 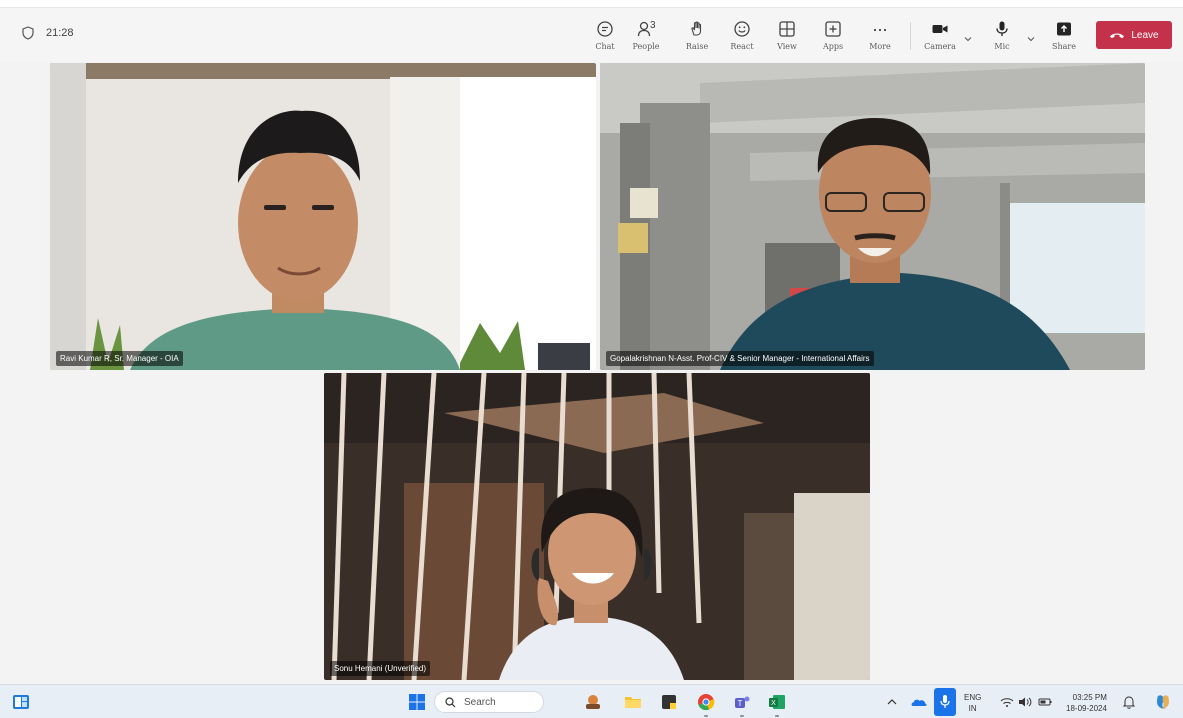 I want to click on search-placeholder: Search, so click(x=480, y=702).